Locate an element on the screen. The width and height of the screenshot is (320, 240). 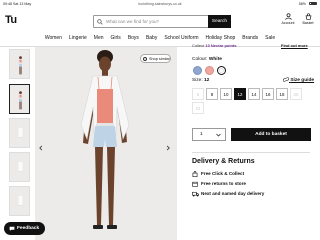
basket-link: Basket is located at coordinates (308, 19).